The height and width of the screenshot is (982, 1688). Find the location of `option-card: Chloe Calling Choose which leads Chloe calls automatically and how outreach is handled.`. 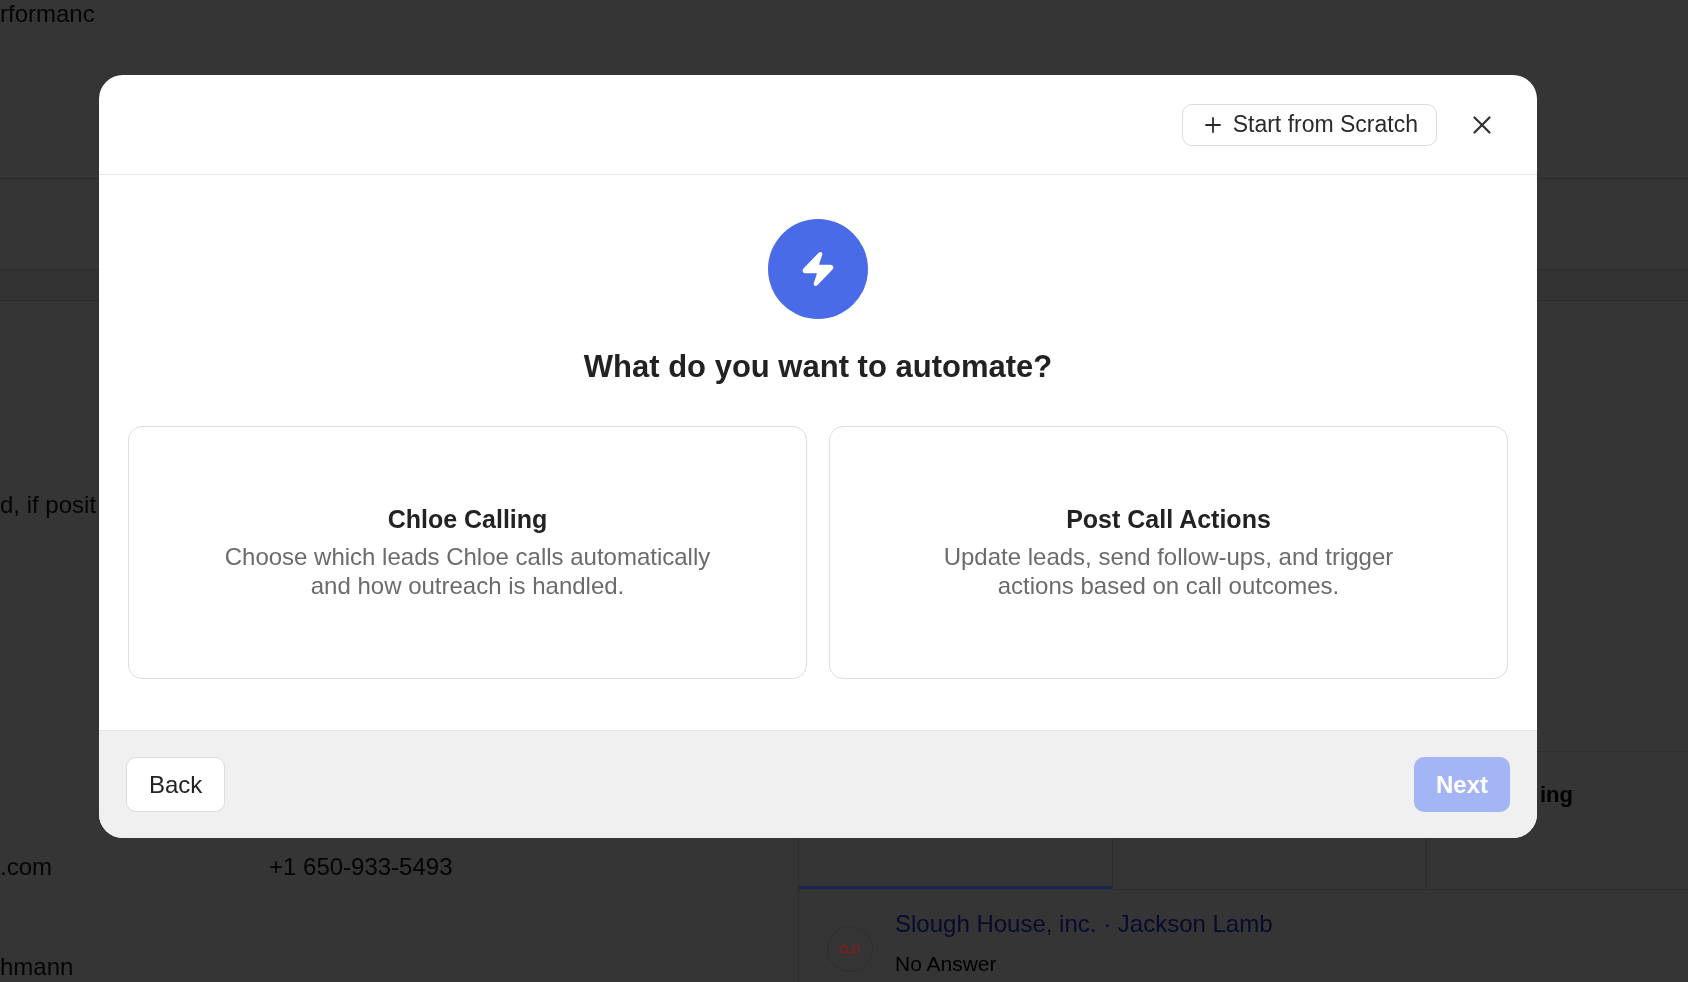

option-card: Chloe Calling Choose which leads Chloe calls automatically and how outreach is handled. is located at coordinates (467, 552).